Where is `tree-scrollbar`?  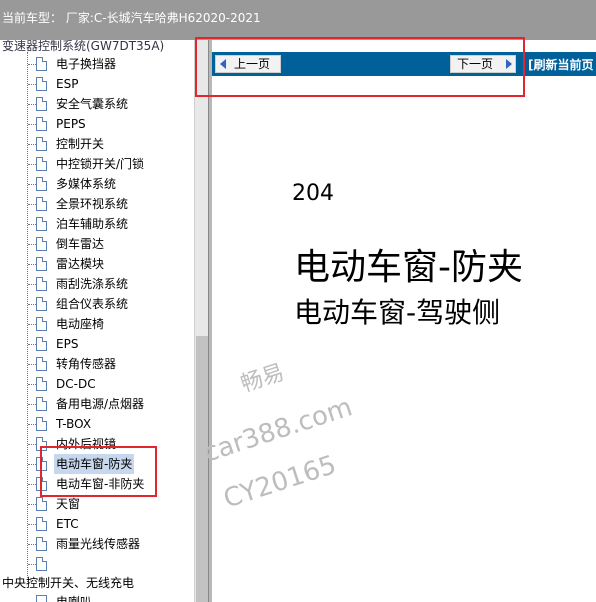
tree-scrollbar is located at coordinates (201, 321).